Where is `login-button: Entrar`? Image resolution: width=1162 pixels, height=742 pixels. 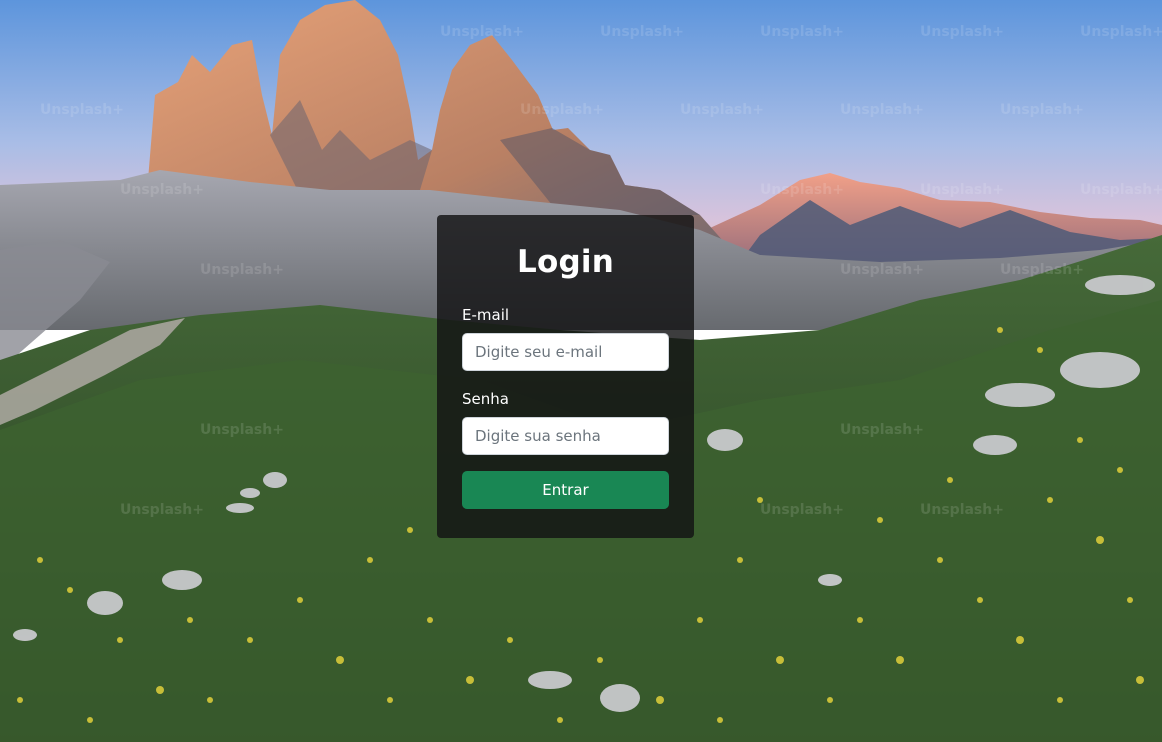
login-button: Entrar is located at coordinates (565, 490).